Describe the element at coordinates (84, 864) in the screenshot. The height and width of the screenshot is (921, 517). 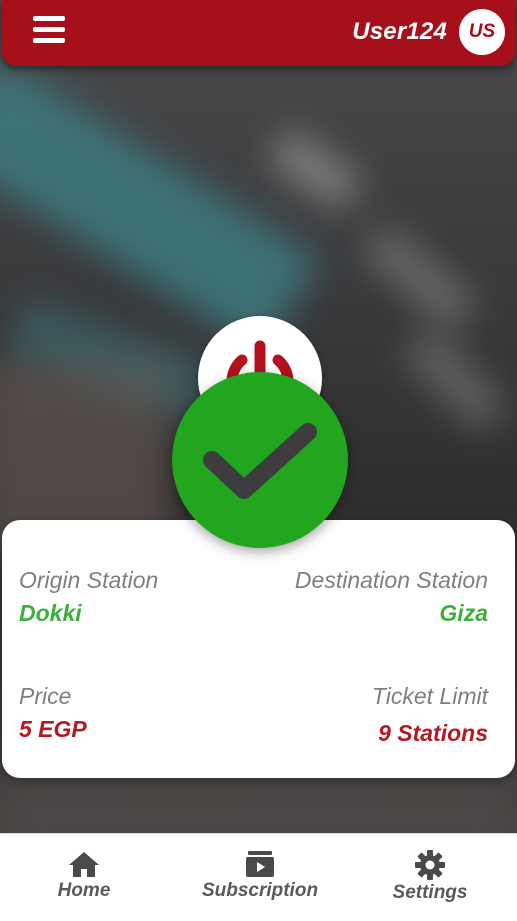
I see `home-icon` at that location.